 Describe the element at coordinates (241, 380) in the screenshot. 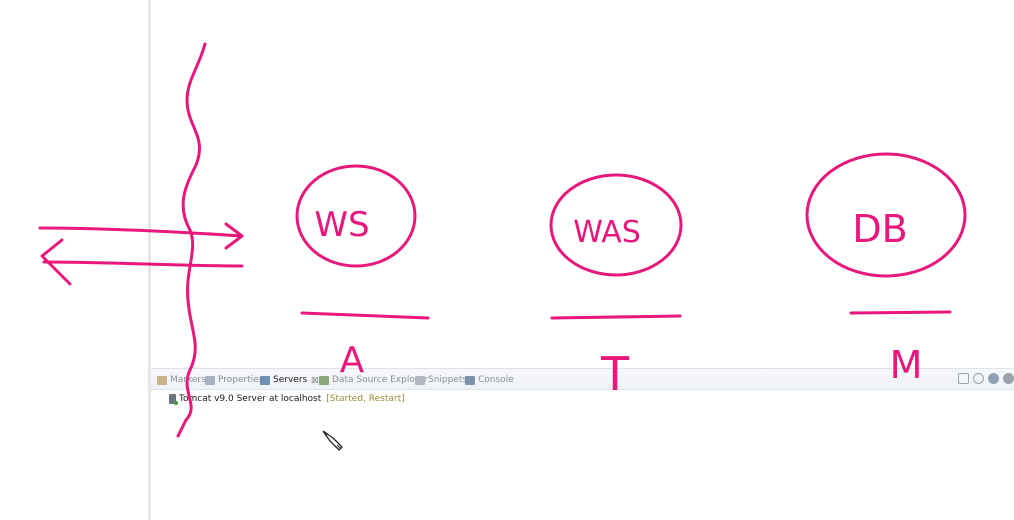

I see `tab-label: Properties` at that location.